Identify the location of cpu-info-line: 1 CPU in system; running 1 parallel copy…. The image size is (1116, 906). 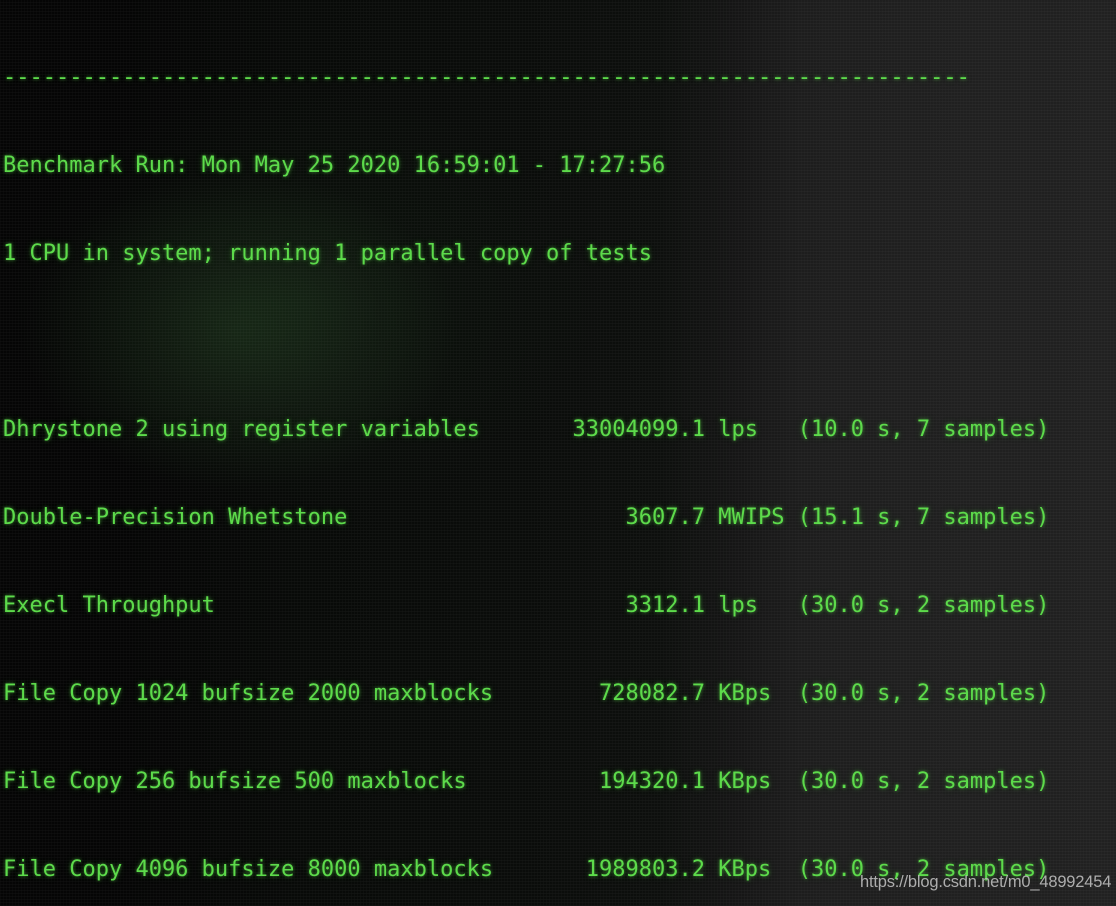
(328, 253).